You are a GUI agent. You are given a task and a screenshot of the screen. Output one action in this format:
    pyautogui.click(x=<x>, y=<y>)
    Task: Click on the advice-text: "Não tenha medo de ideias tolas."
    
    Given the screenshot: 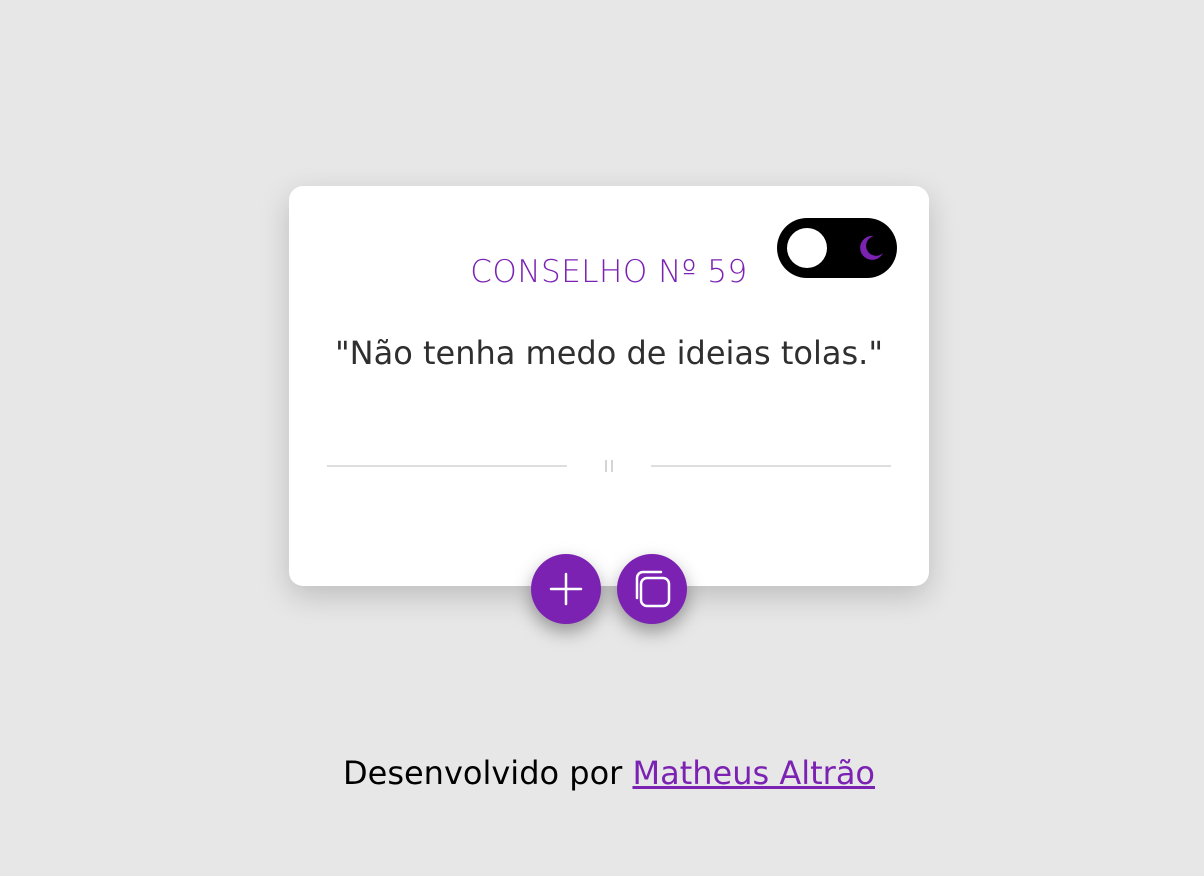 What is the action you would take?
    pyautogui.click(x=609, y=353)
    